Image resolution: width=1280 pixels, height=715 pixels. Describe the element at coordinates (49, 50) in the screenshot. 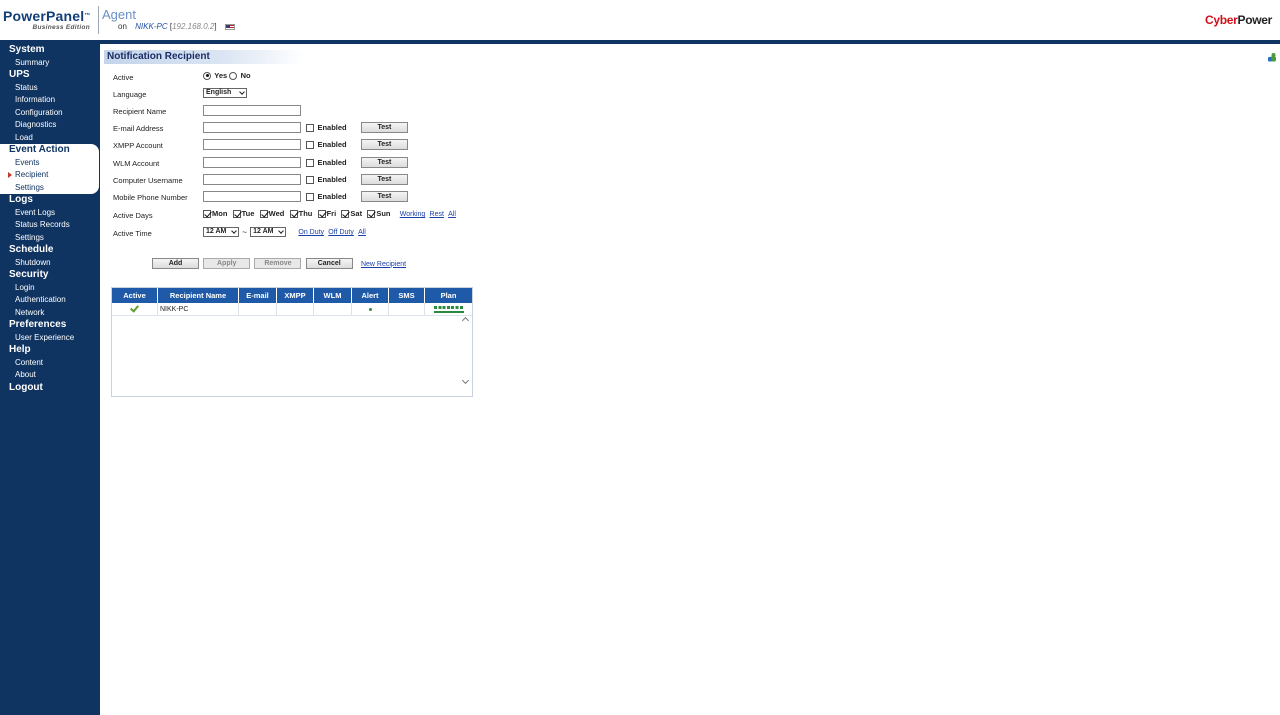

I see `nav-head-system: System` at that location.